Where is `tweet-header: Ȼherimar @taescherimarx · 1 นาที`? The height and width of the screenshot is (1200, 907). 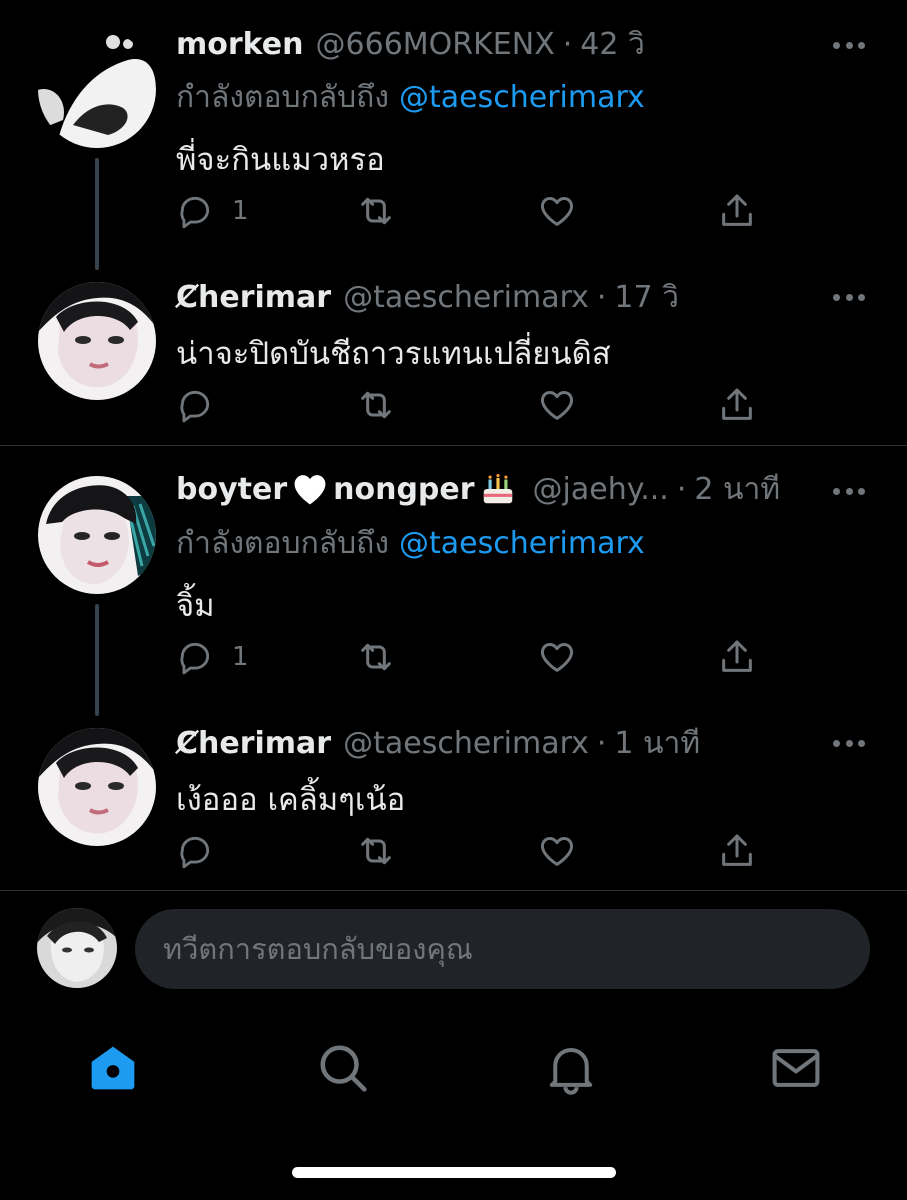 tweet-header: Ȼherimar @taescherimarx · 1 นาที is located at coordinates (486, 743).